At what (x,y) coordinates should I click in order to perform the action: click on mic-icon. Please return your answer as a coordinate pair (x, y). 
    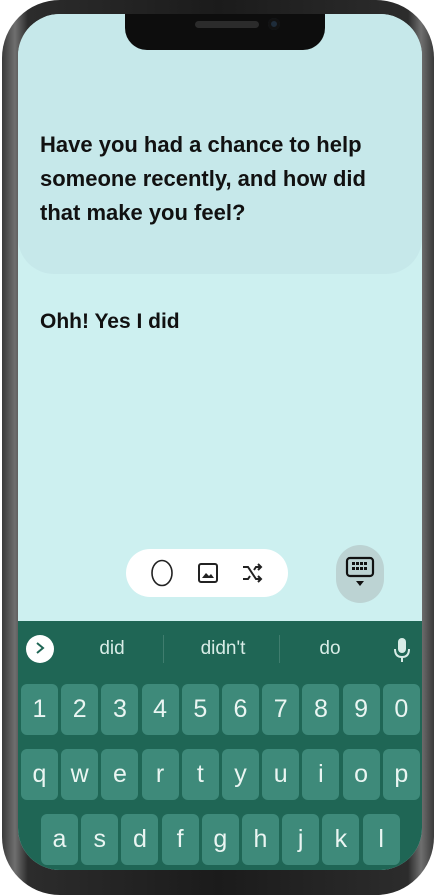
    Looking at the image, I should click on (402, 650).